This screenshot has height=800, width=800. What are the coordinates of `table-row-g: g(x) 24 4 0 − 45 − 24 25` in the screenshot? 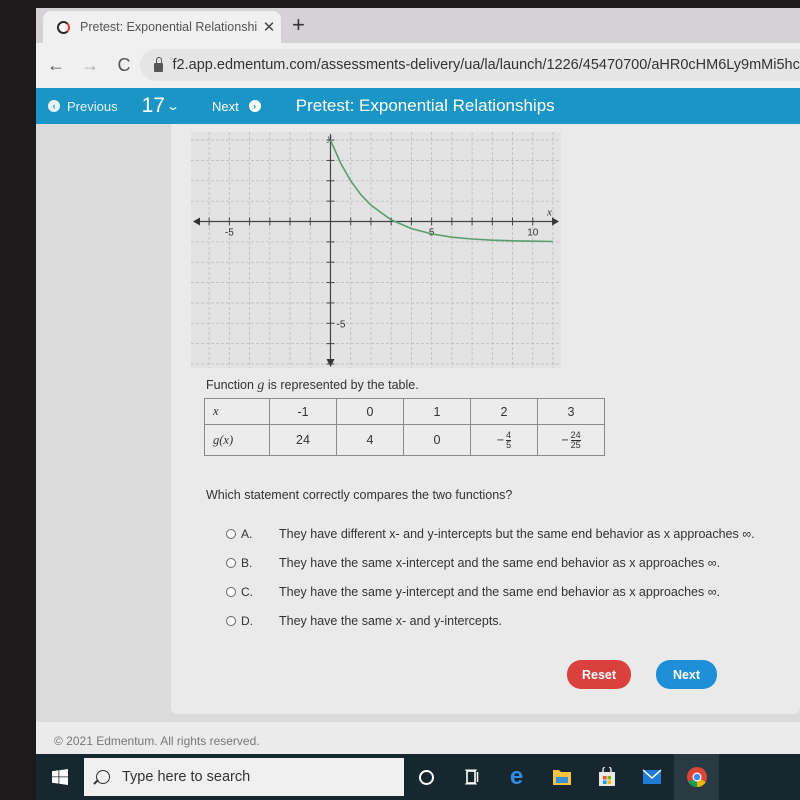 It's located at (404, 440).